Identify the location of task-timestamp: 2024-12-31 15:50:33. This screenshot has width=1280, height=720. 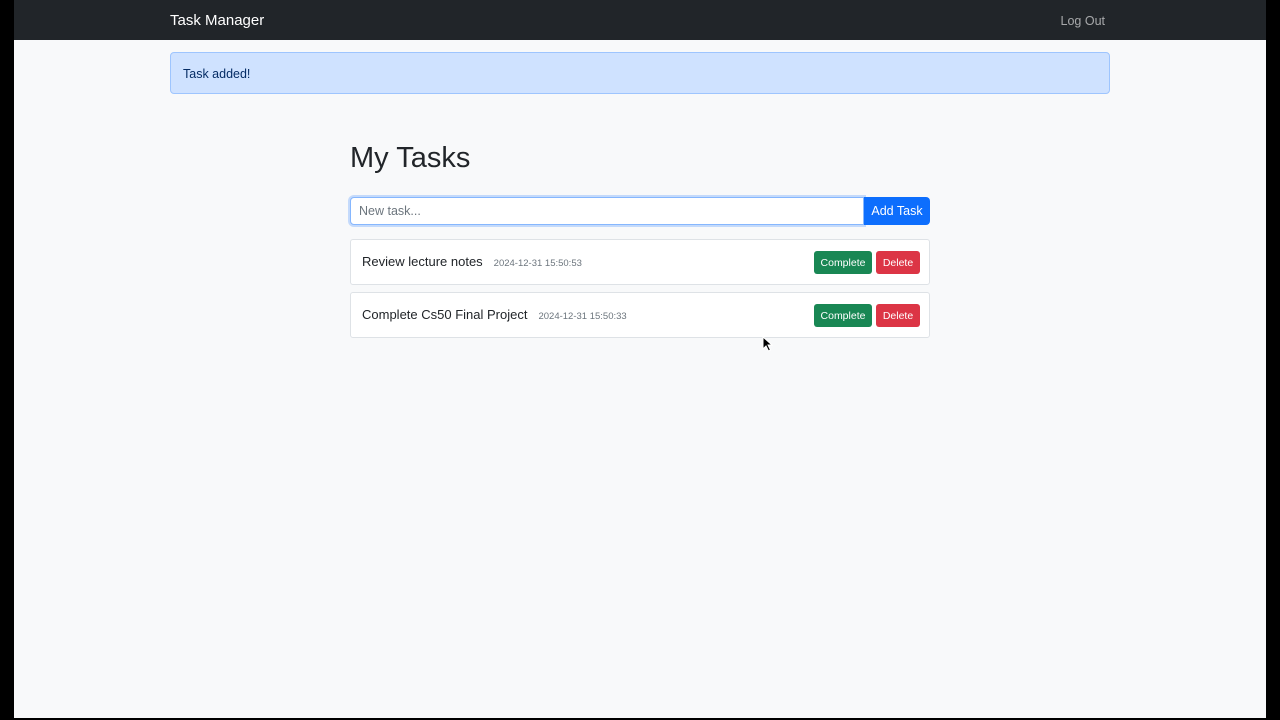
(582, 316).